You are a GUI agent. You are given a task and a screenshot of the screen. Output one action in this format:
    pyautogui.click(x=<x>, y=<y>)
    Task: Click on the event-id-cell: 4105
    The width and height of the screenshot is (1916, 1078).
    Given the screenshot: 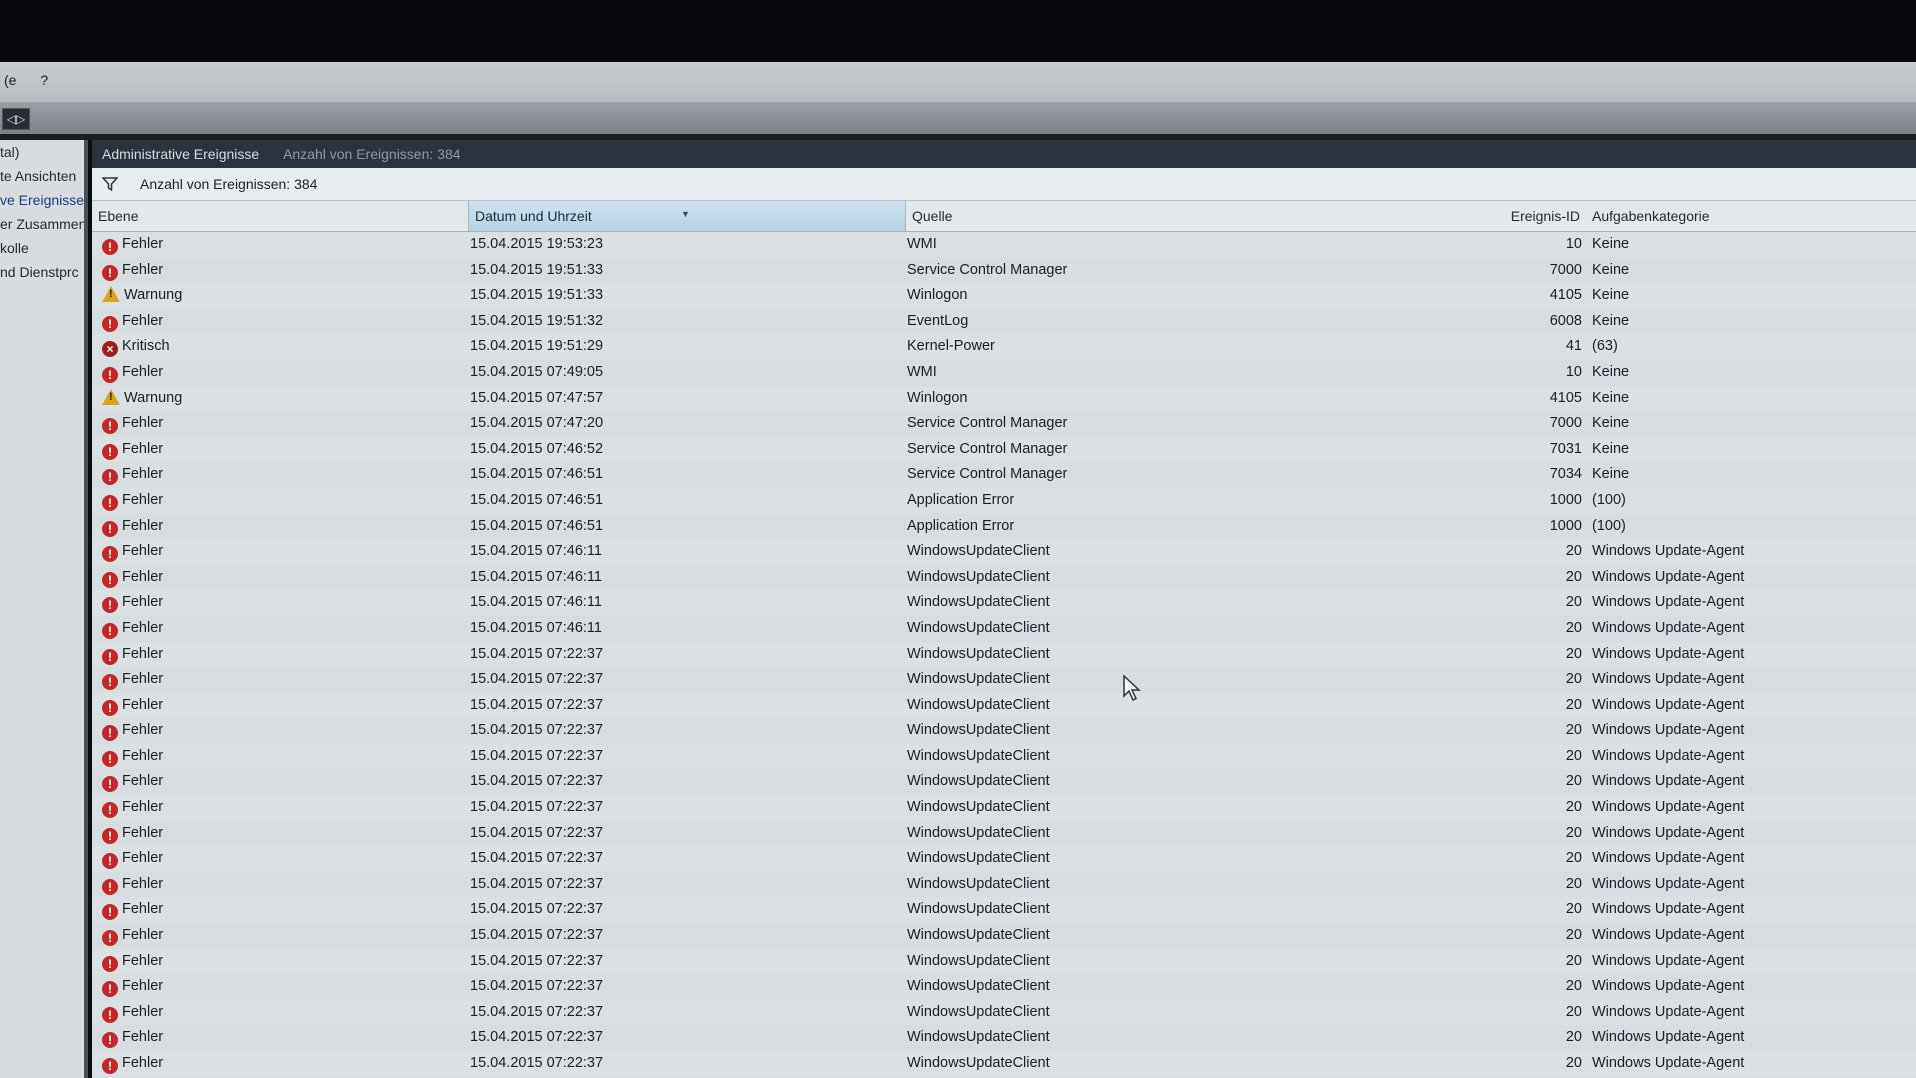 What is the action you would take?
    pyautogui.click(x=1565, y=397)
    